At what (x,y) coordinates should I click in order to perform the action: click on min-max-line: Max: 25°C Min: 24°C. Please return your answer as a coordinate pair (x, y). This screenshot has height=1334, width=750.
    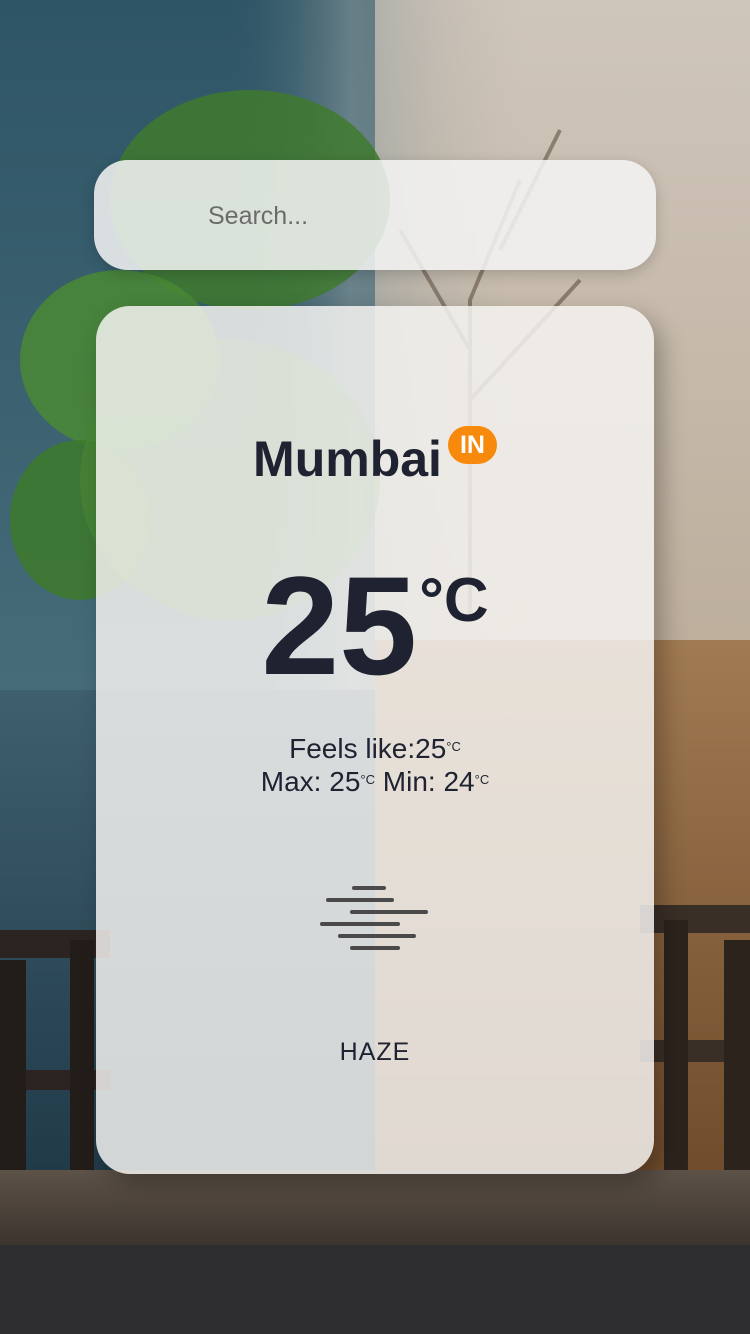
    Looking at the image, I should click on (375, 781).